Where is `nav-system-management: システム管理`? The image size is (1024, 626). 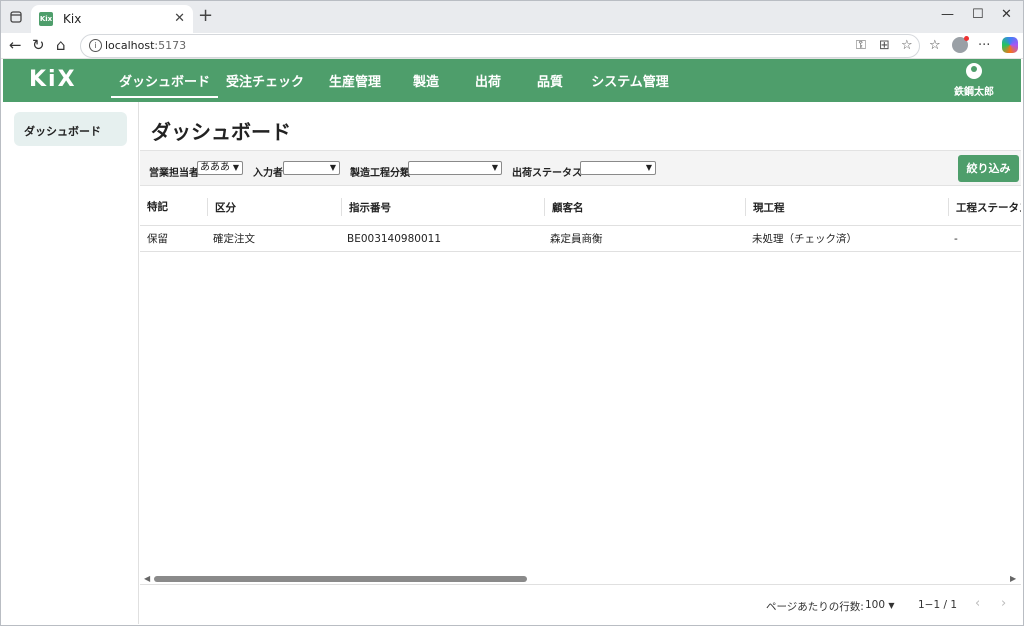 nav-system-management: システム管理 is located at coordinates (630, 80).